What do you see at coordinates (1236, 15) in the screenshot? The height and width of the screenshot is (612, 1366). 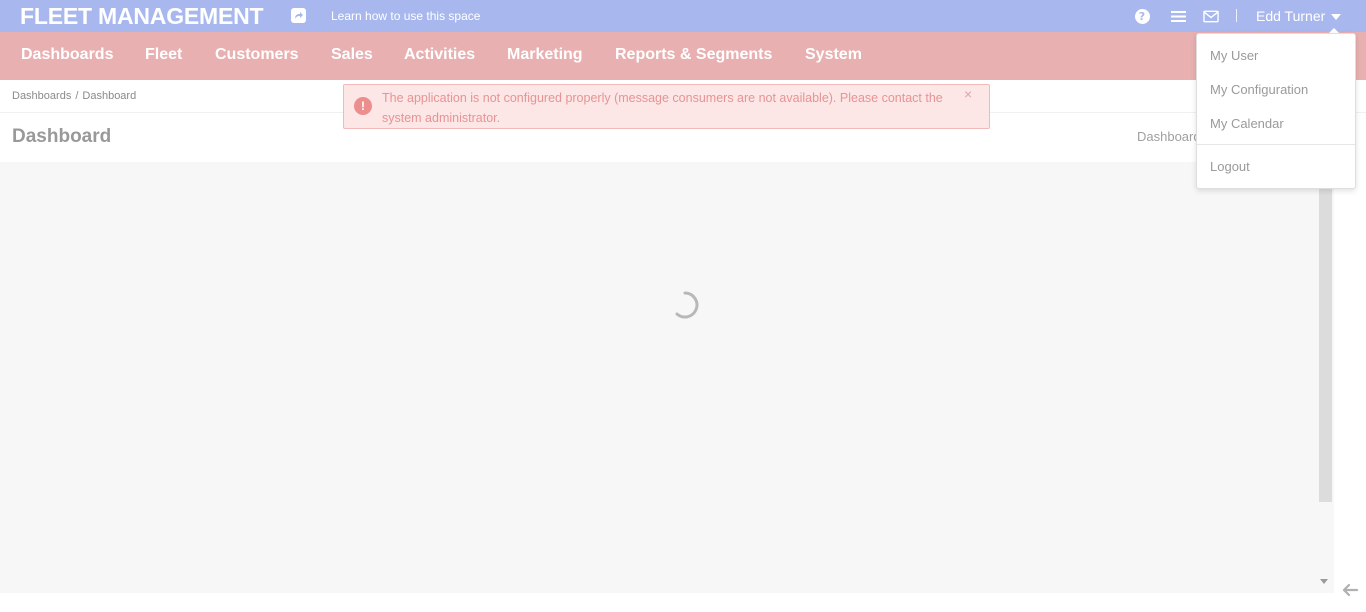 I see `topbar-divider` at bounding box center [1236, 15].